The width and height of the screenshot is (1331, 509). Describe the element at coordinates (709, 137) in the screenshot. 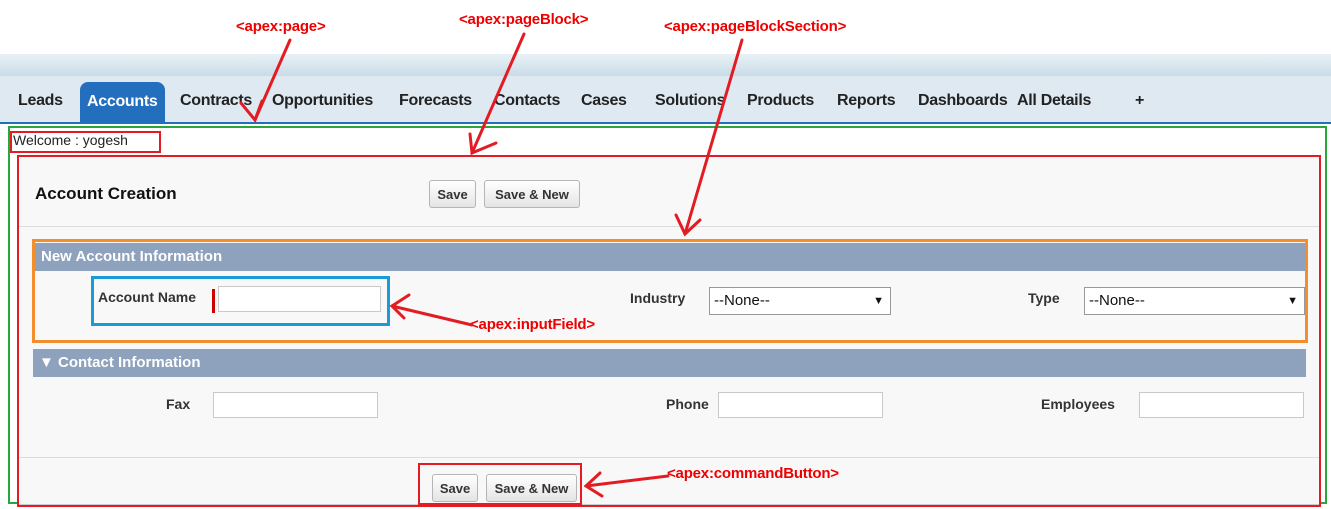

I see `arrow-apex-pageblocksection` at that location.